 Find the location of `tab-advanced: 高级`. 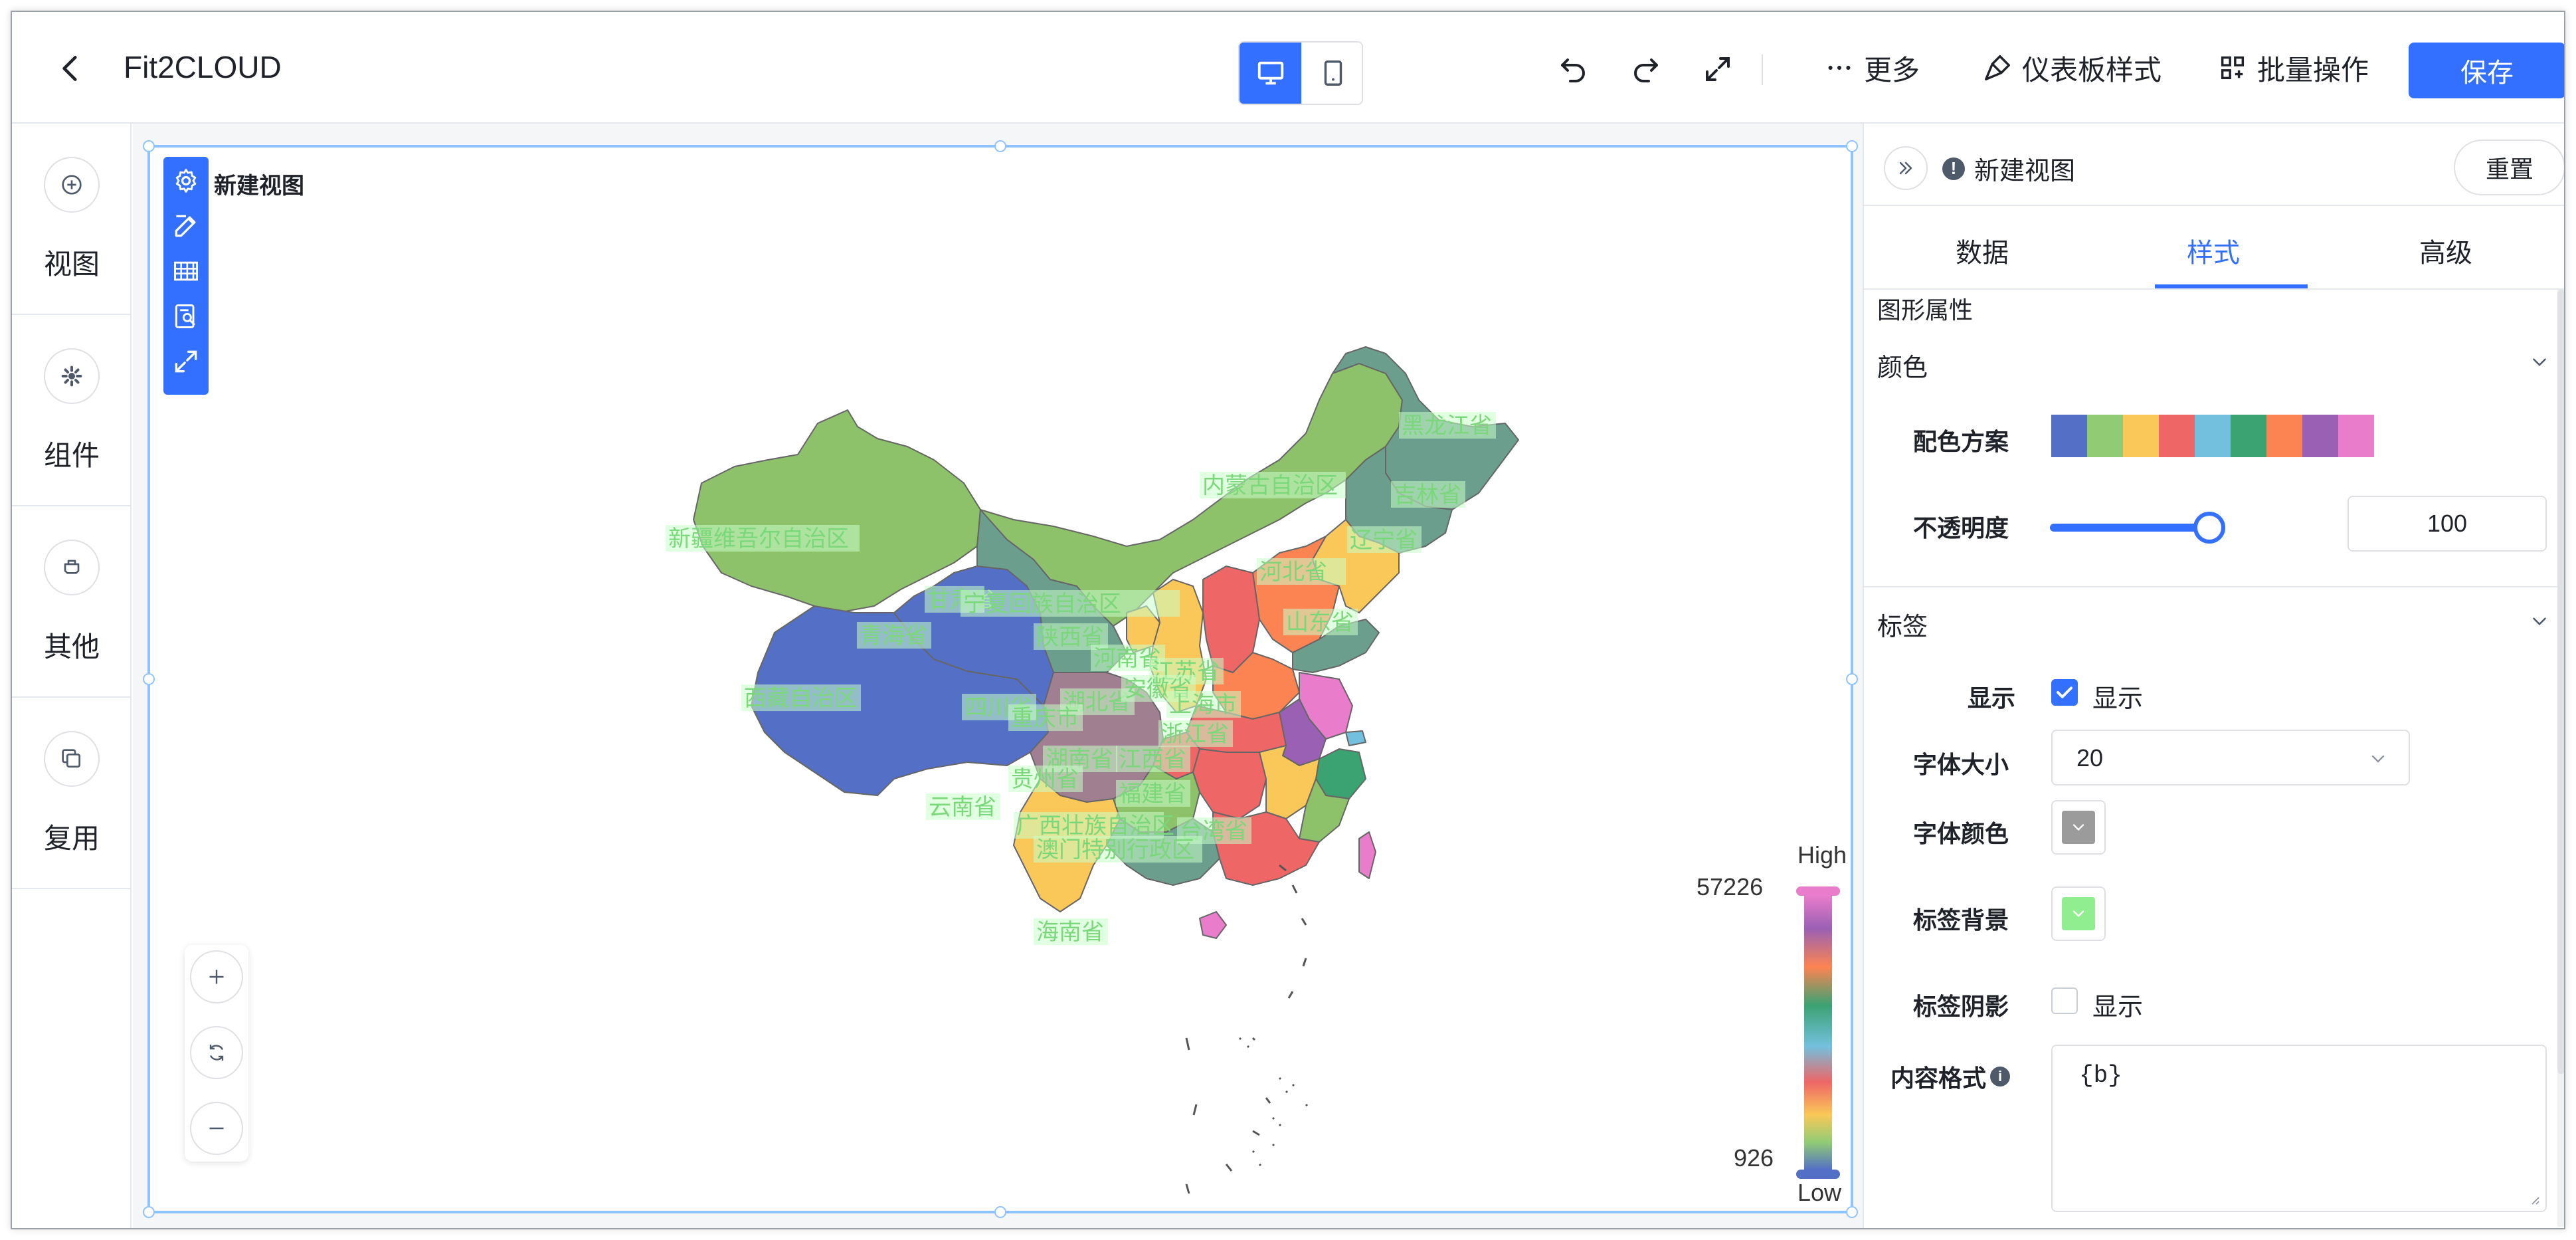

tab-advanced: 高级 is located at coordinates (2445, 250).